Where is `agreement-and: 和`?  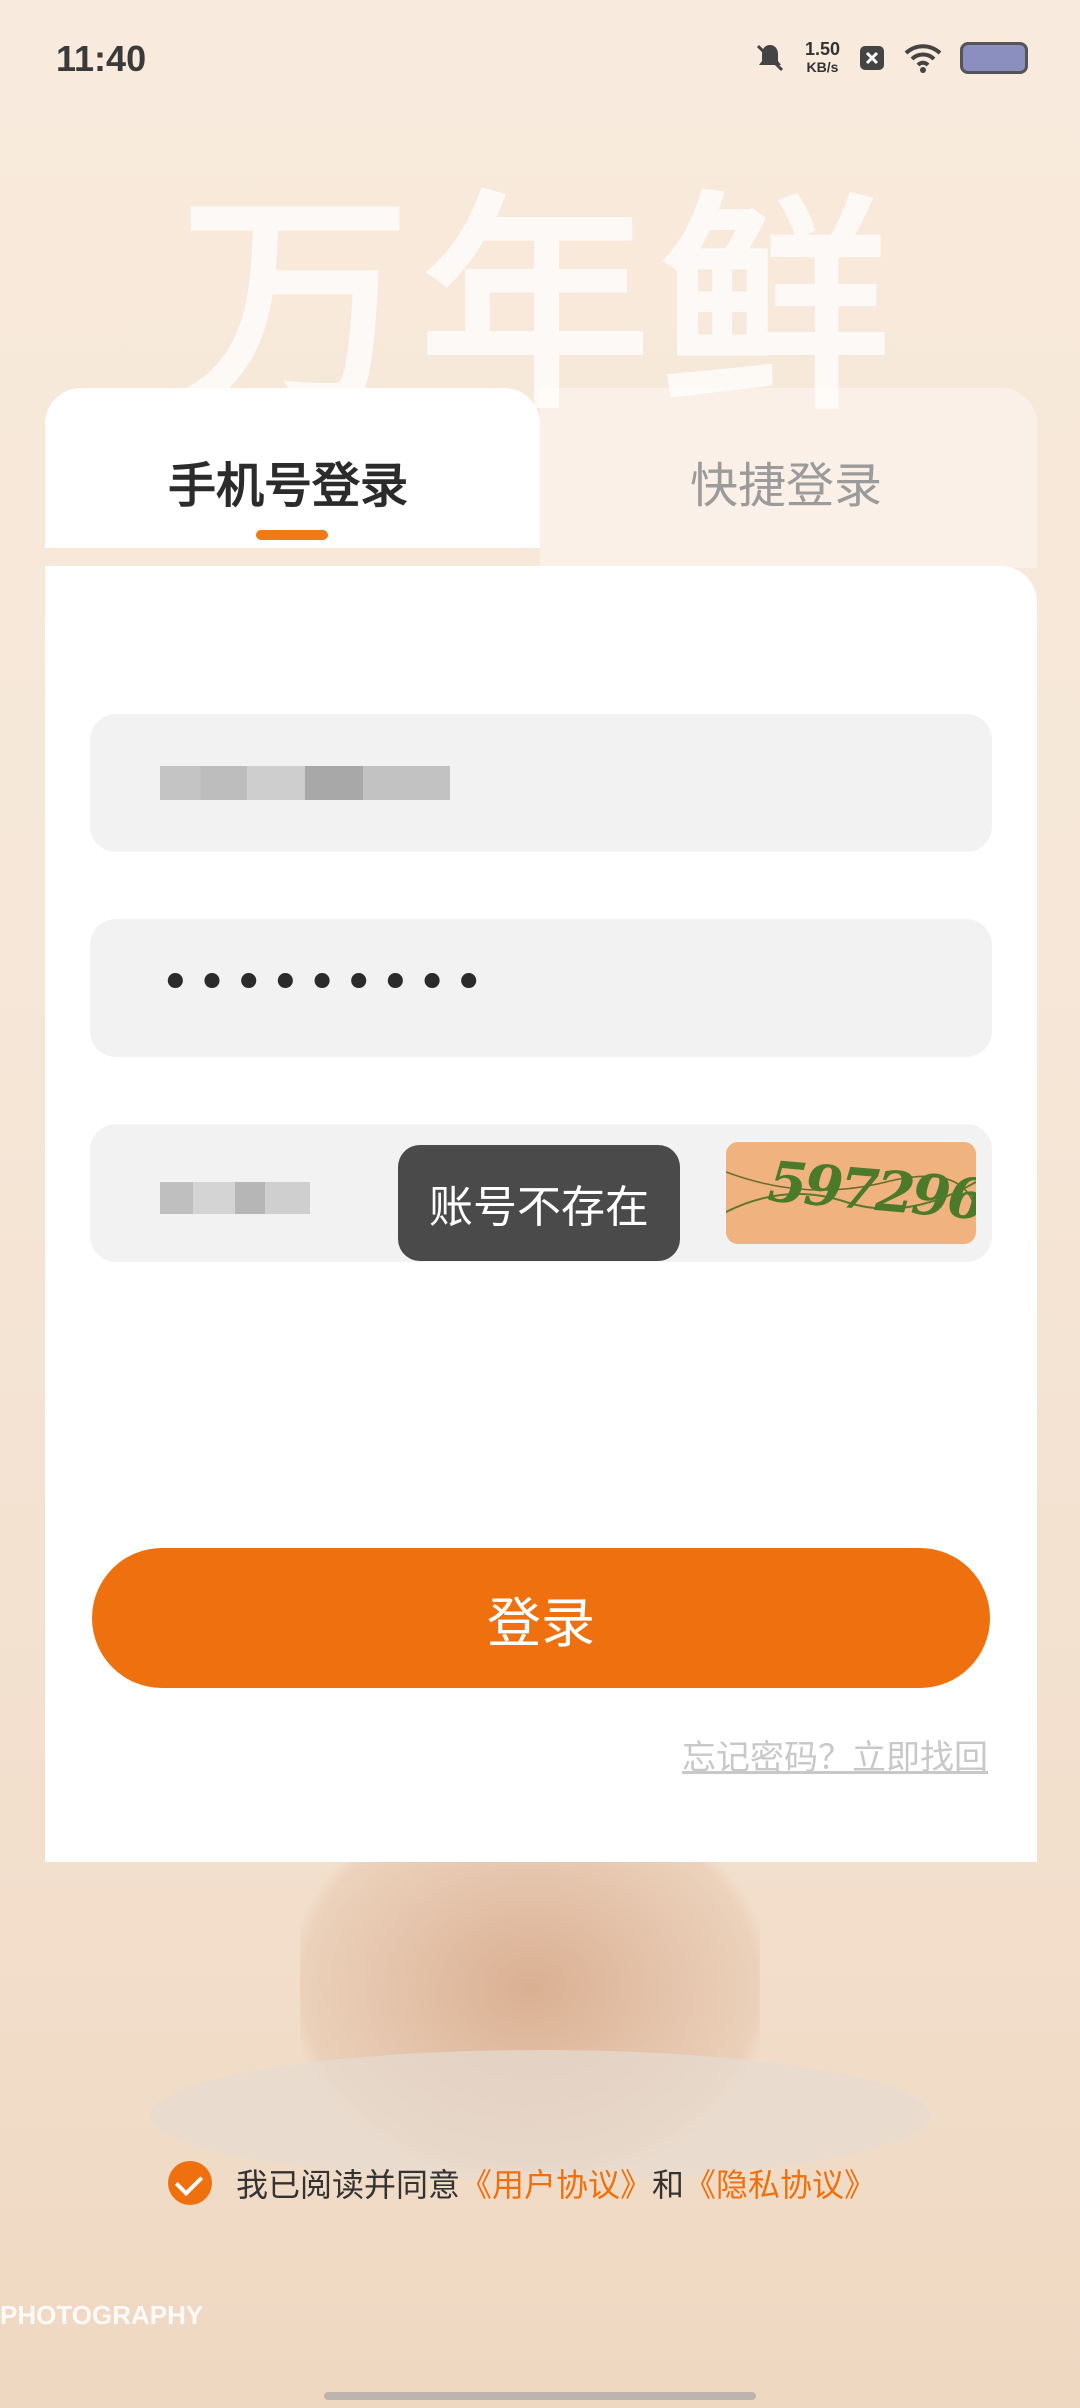 agreement-and: 和 is located at coordinates (668, 2185).